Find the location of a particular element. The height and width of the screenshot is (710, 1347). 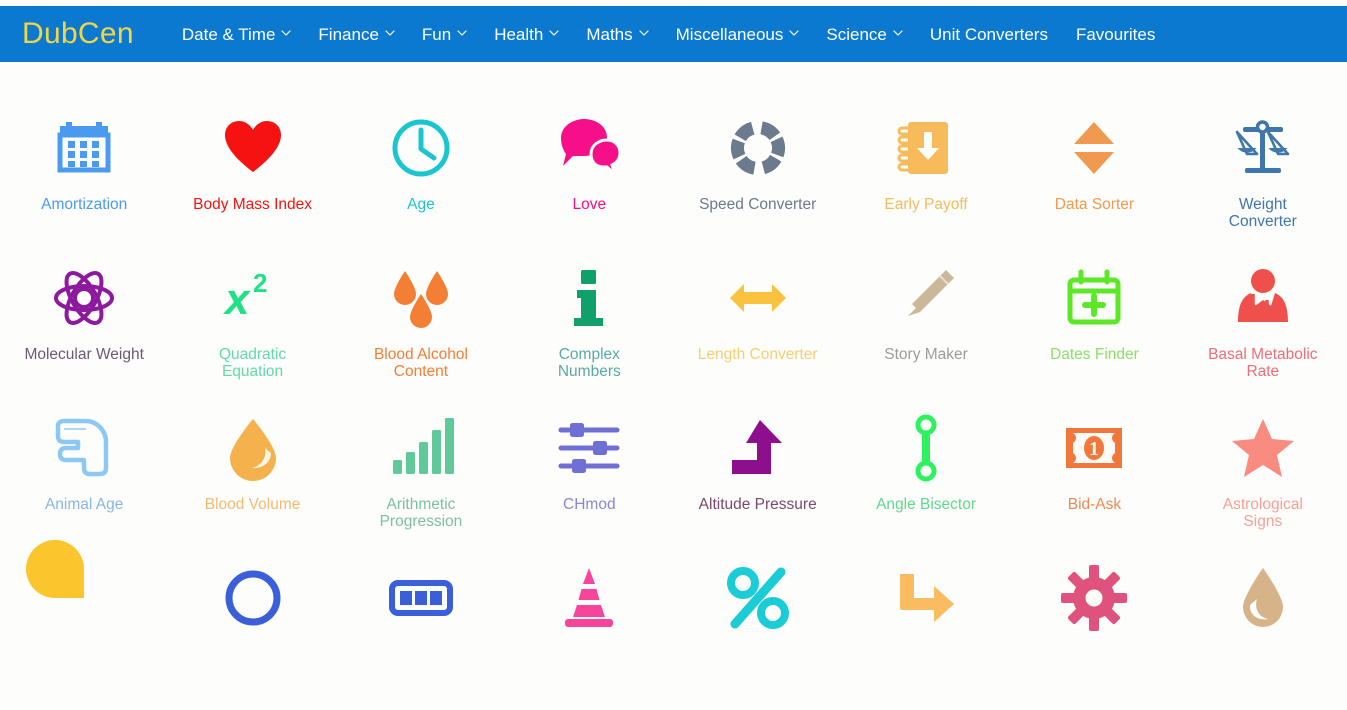

paw-outline-icon is located at coordinates (84, 448).